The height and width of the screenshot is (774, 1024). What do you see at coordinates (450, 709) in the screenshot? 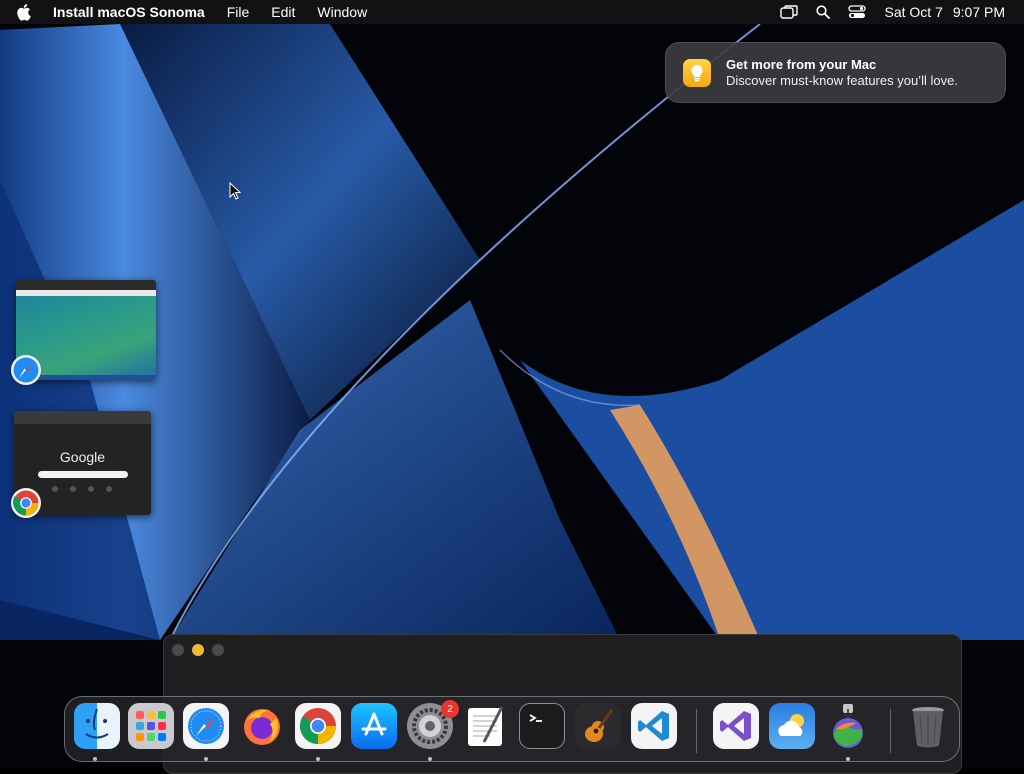
I see `notification-badge: 2` at bounding box center [450, 709].